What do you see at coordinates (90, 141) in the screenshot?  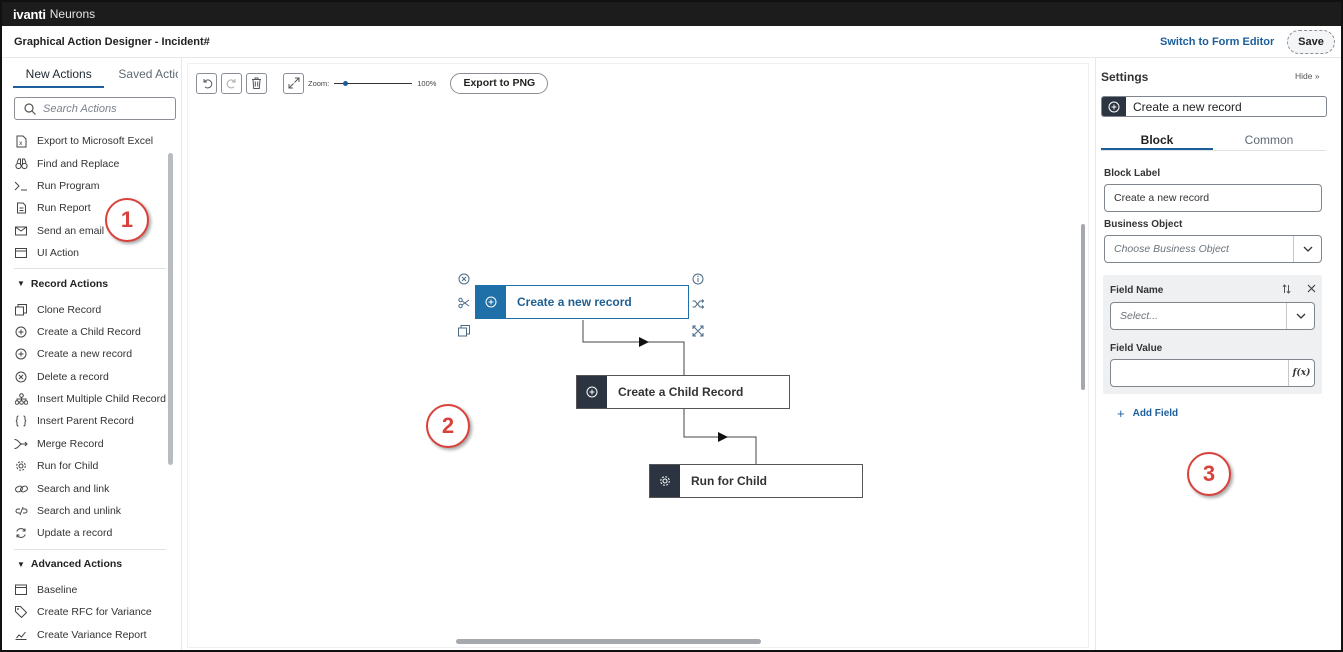 I see `action-export-excel: x Export to Microsoft Excel` at bounding box center [90, 141].